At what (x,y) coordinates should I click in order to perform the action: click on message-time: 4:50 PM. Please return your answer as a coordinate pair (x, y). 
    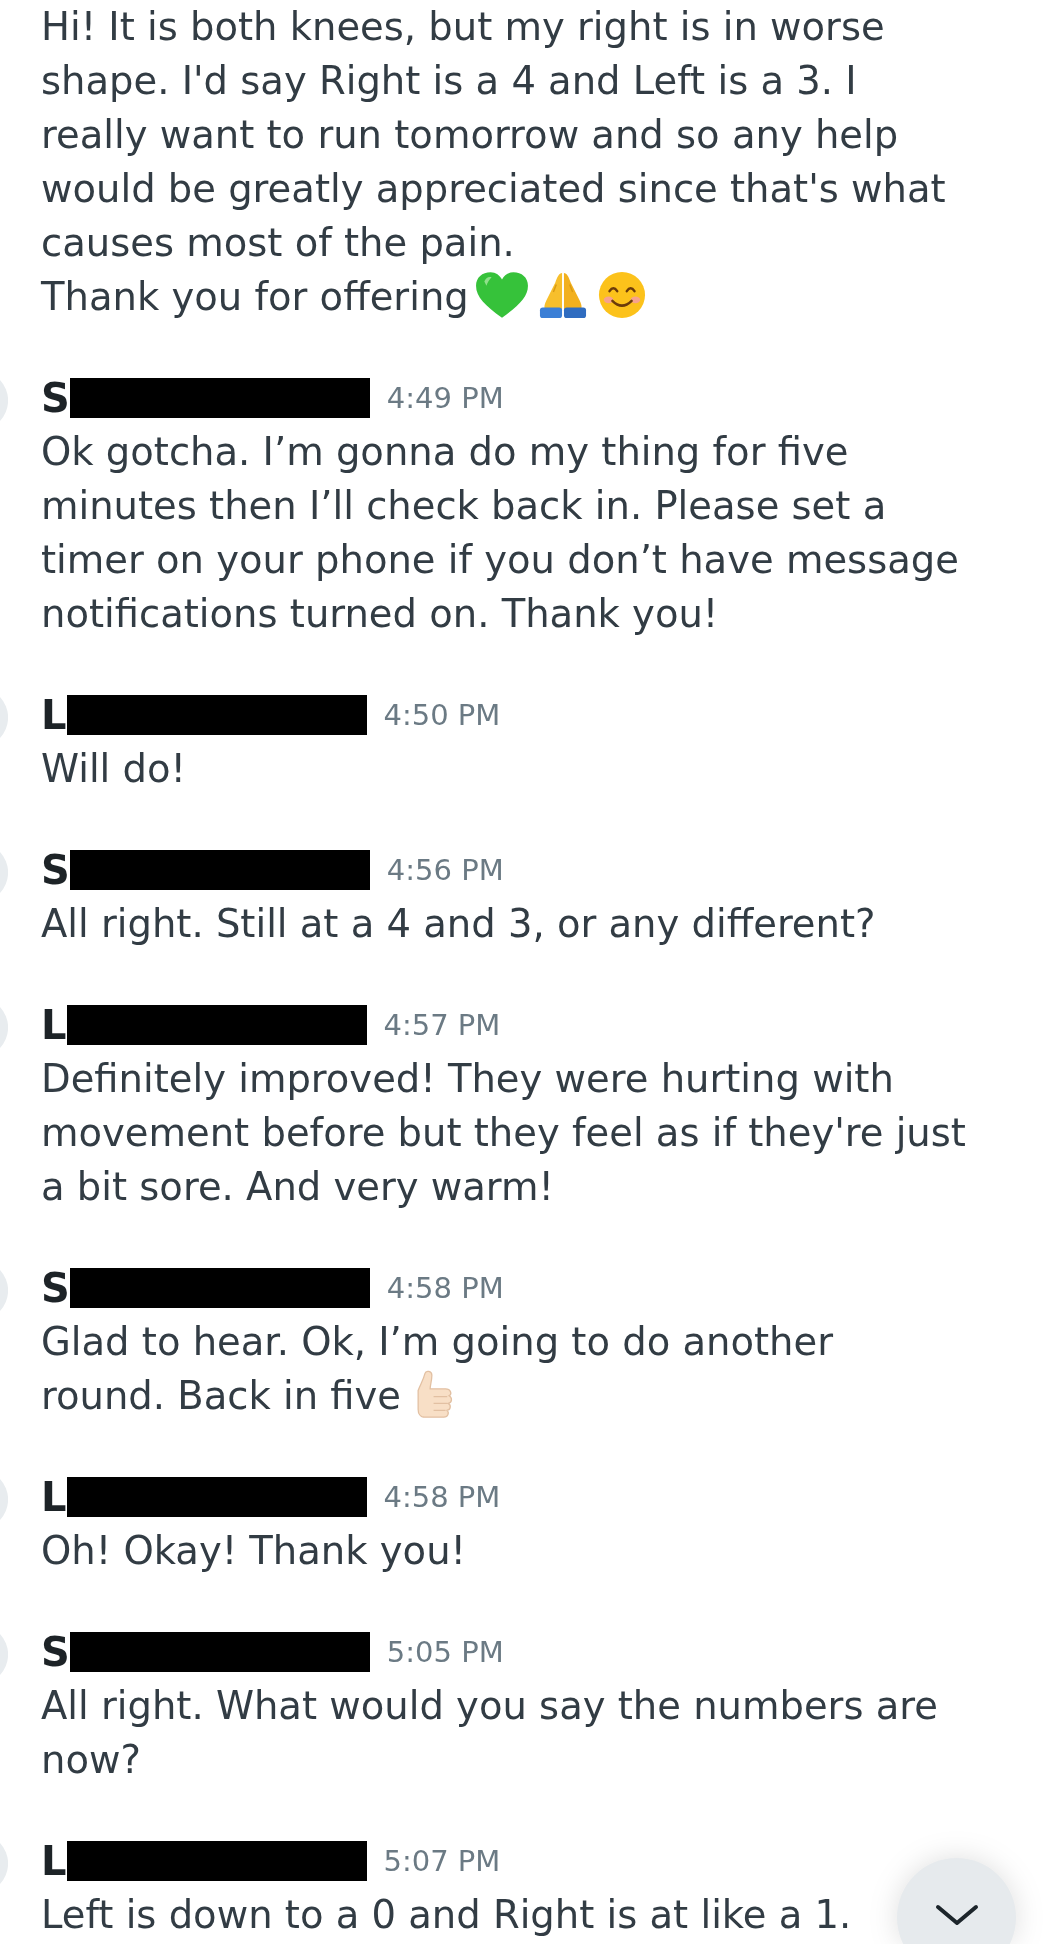
    Looking at the image, I should click on (442, 715).